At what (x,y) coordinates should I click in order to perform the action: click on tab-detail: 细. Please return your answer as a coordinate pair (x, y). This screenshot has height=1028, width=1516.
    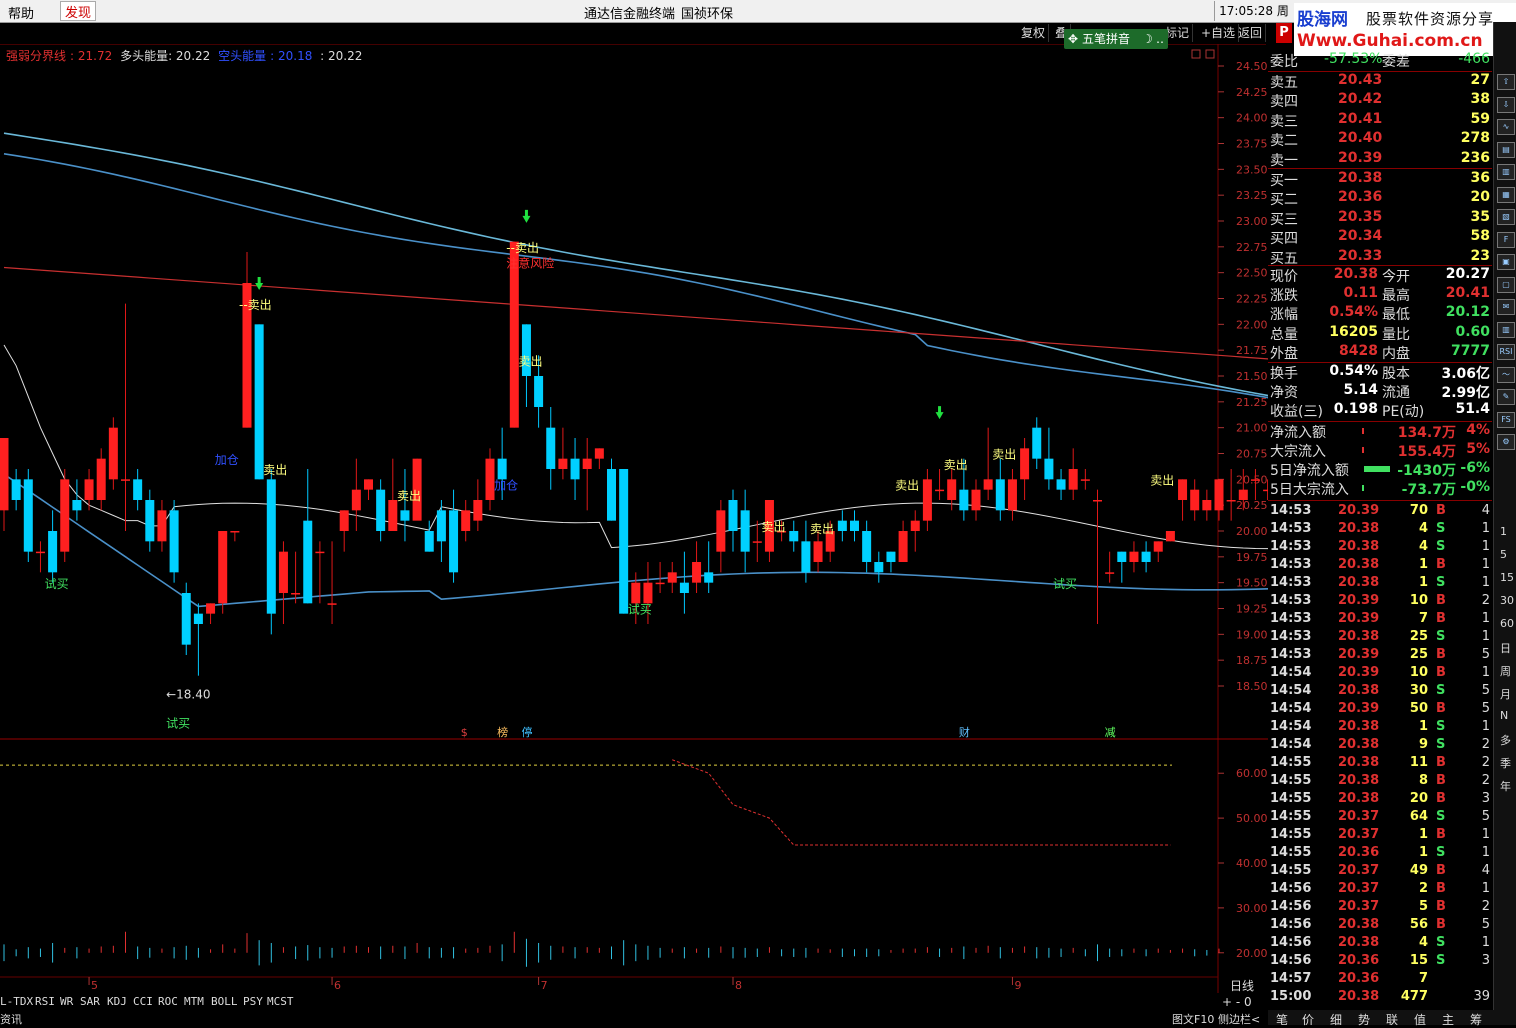
    Looking at the image, I should click on (1336, 1019).